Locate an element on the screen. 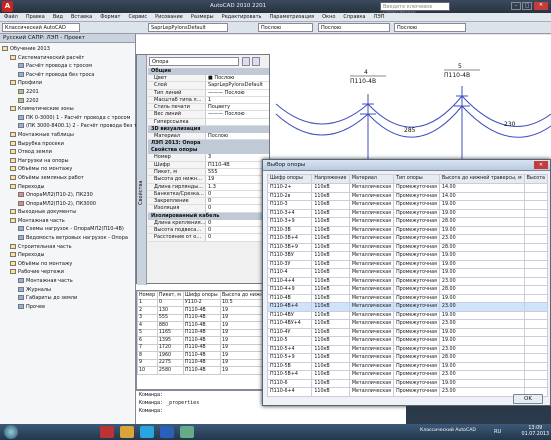 Image resolution: width=551 pixels, height=440 pixels. properties-side-strip: Свойства is located at coordinates (142, 170).